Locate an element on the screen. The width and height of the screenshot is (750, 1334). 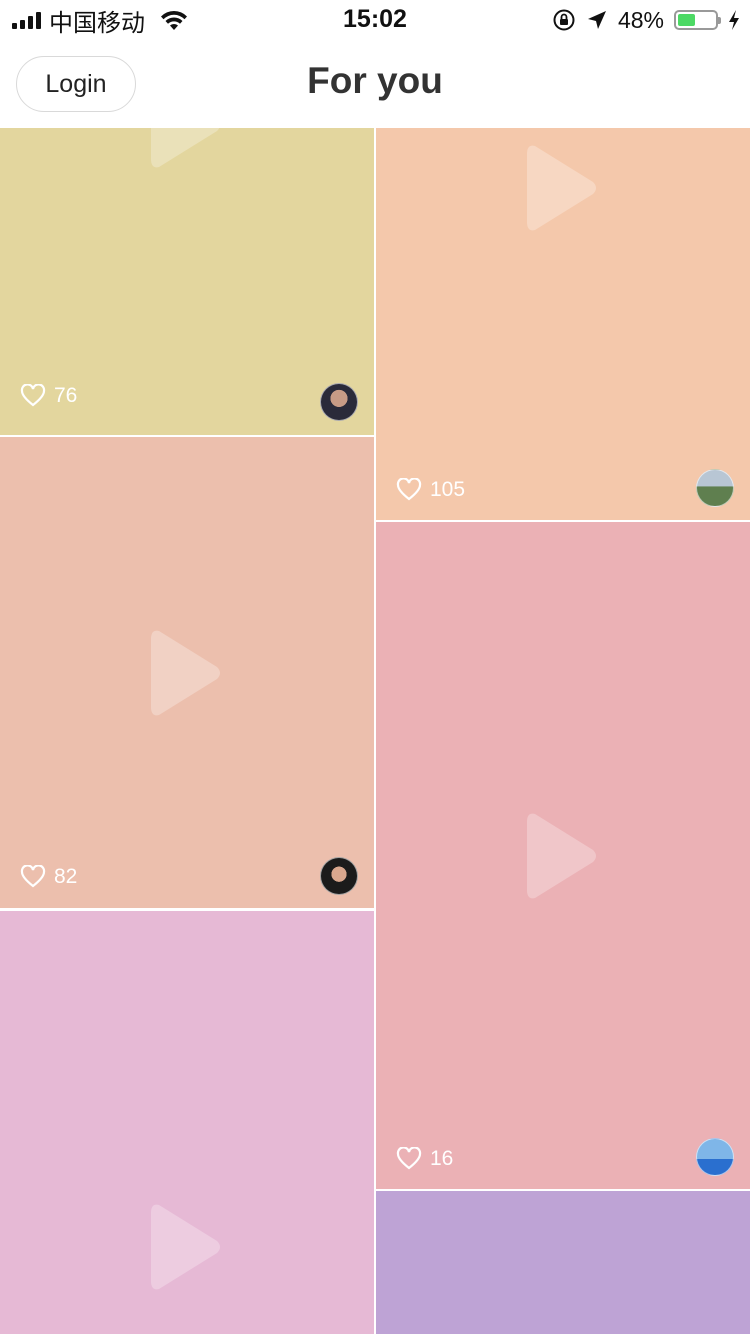
video-card: 105 is located at coordinates (563, 324).